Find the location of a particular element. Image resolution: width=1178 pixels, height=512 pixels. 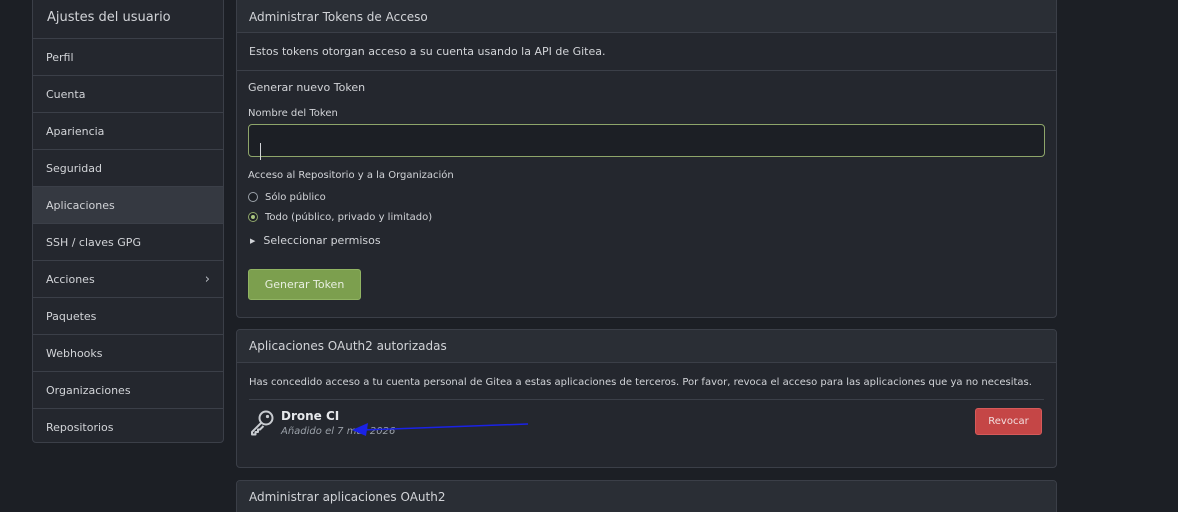

panel-title: Administrar Tokens de Acceso is located at coordinates (646, 16).